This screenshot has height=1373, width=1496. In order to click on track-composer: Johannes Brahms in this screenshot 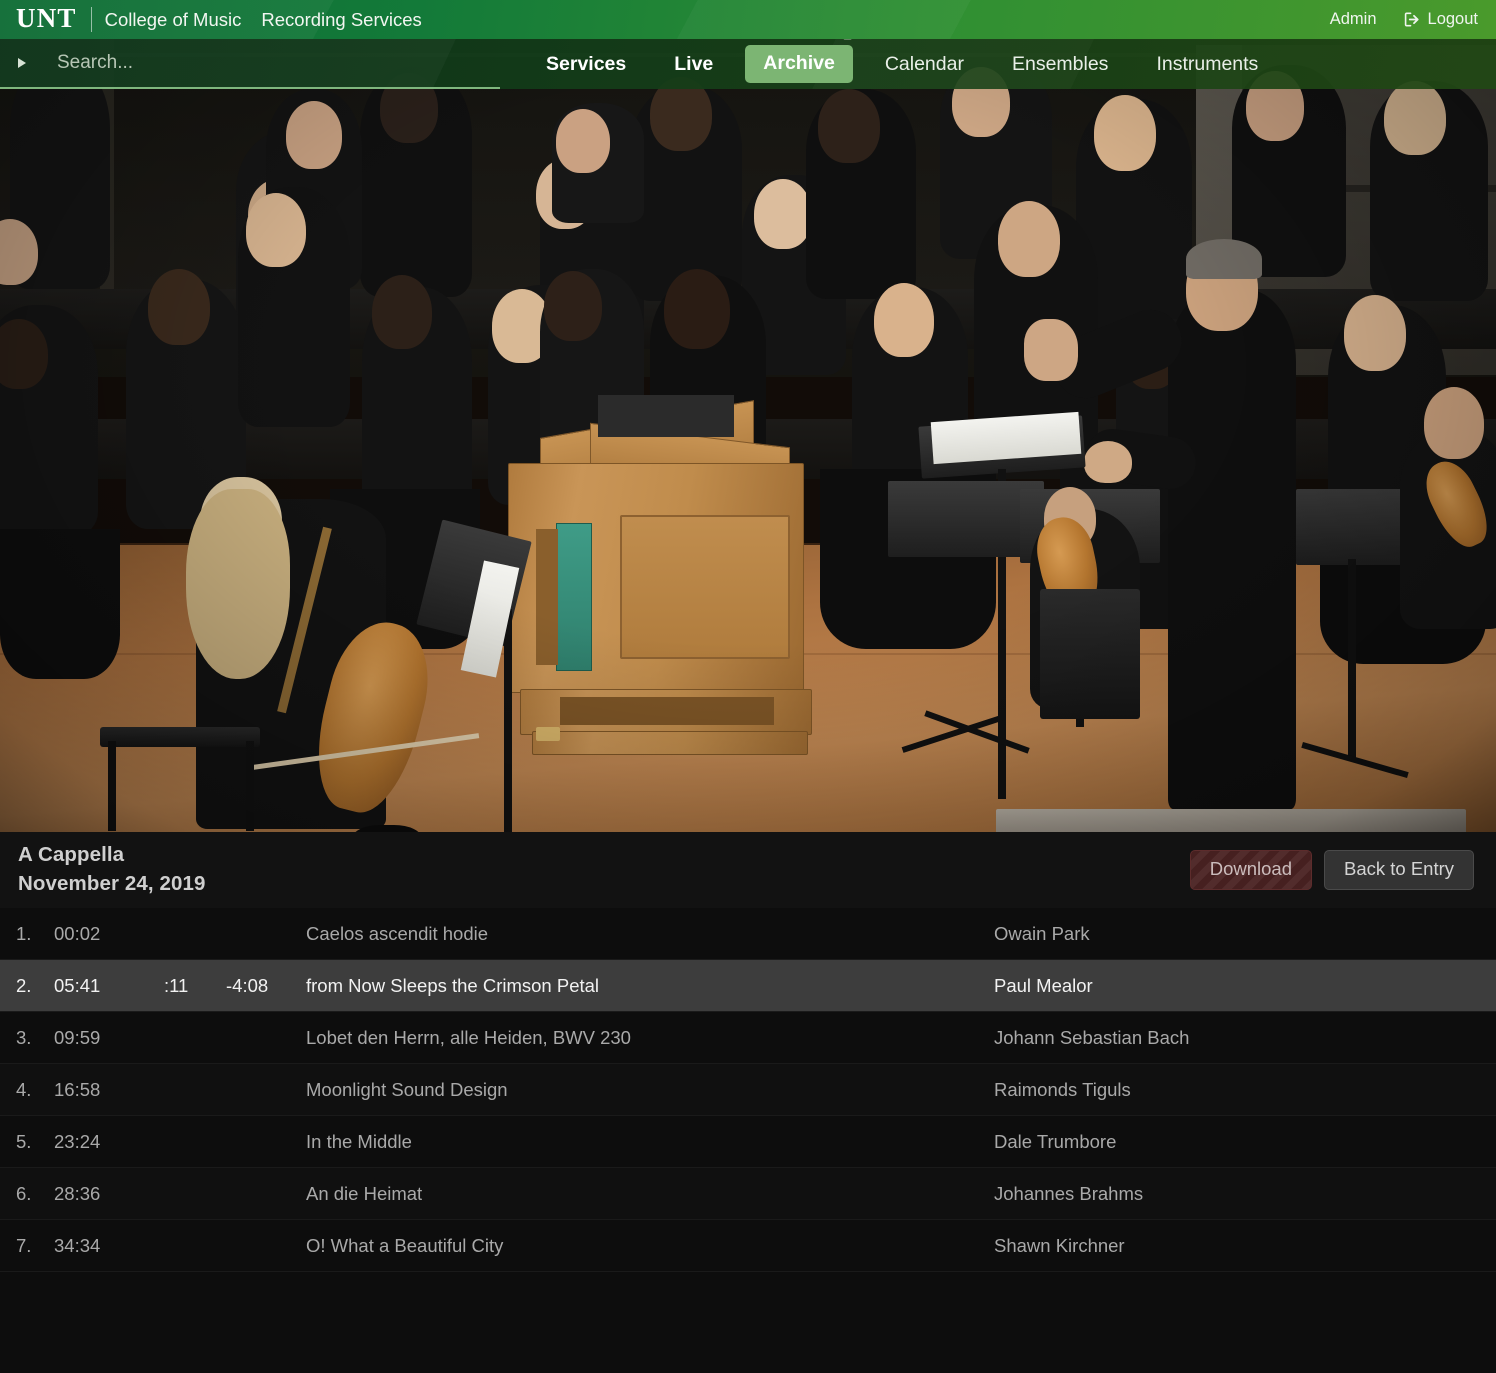, I will do `click(1069, 1193)`.